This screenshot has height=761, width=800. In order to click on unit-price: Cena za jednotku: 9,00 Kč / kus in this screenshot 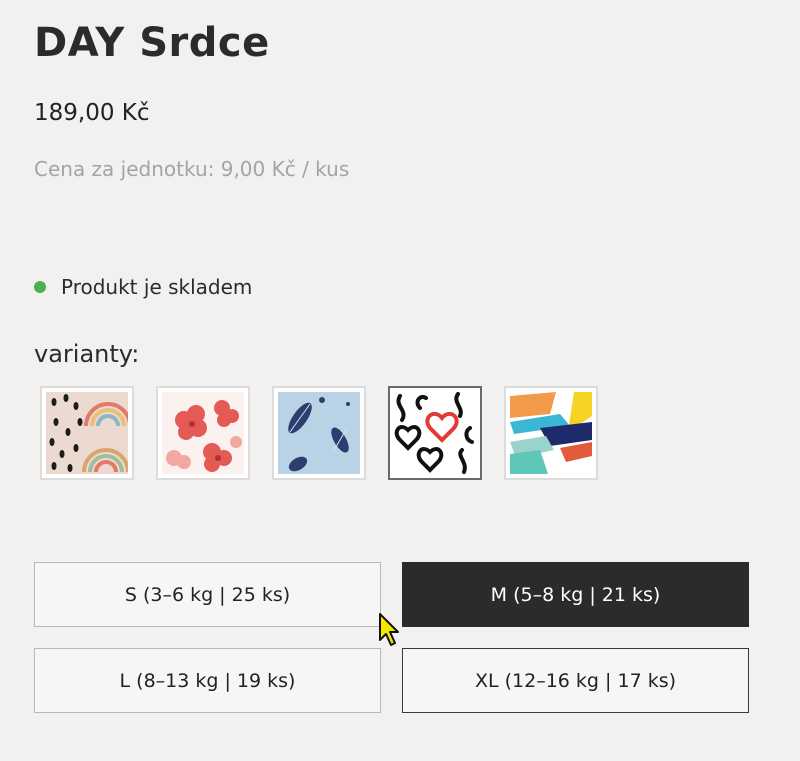, I will do `click(192, 169)`.